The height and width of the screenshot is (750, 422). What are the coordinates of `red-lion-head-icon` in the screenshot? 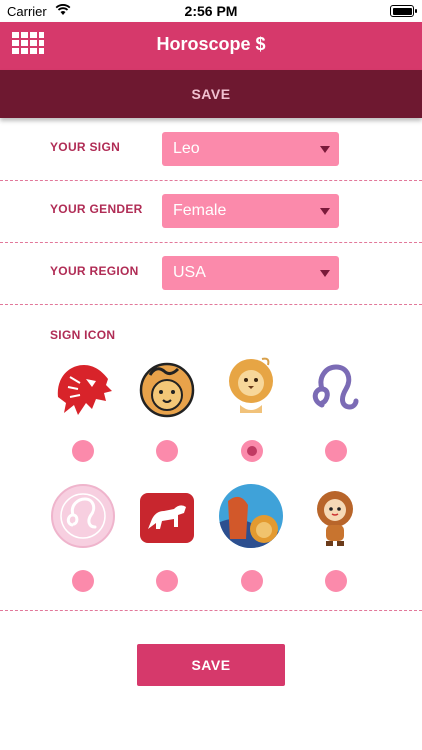 It's located at (83, 390).